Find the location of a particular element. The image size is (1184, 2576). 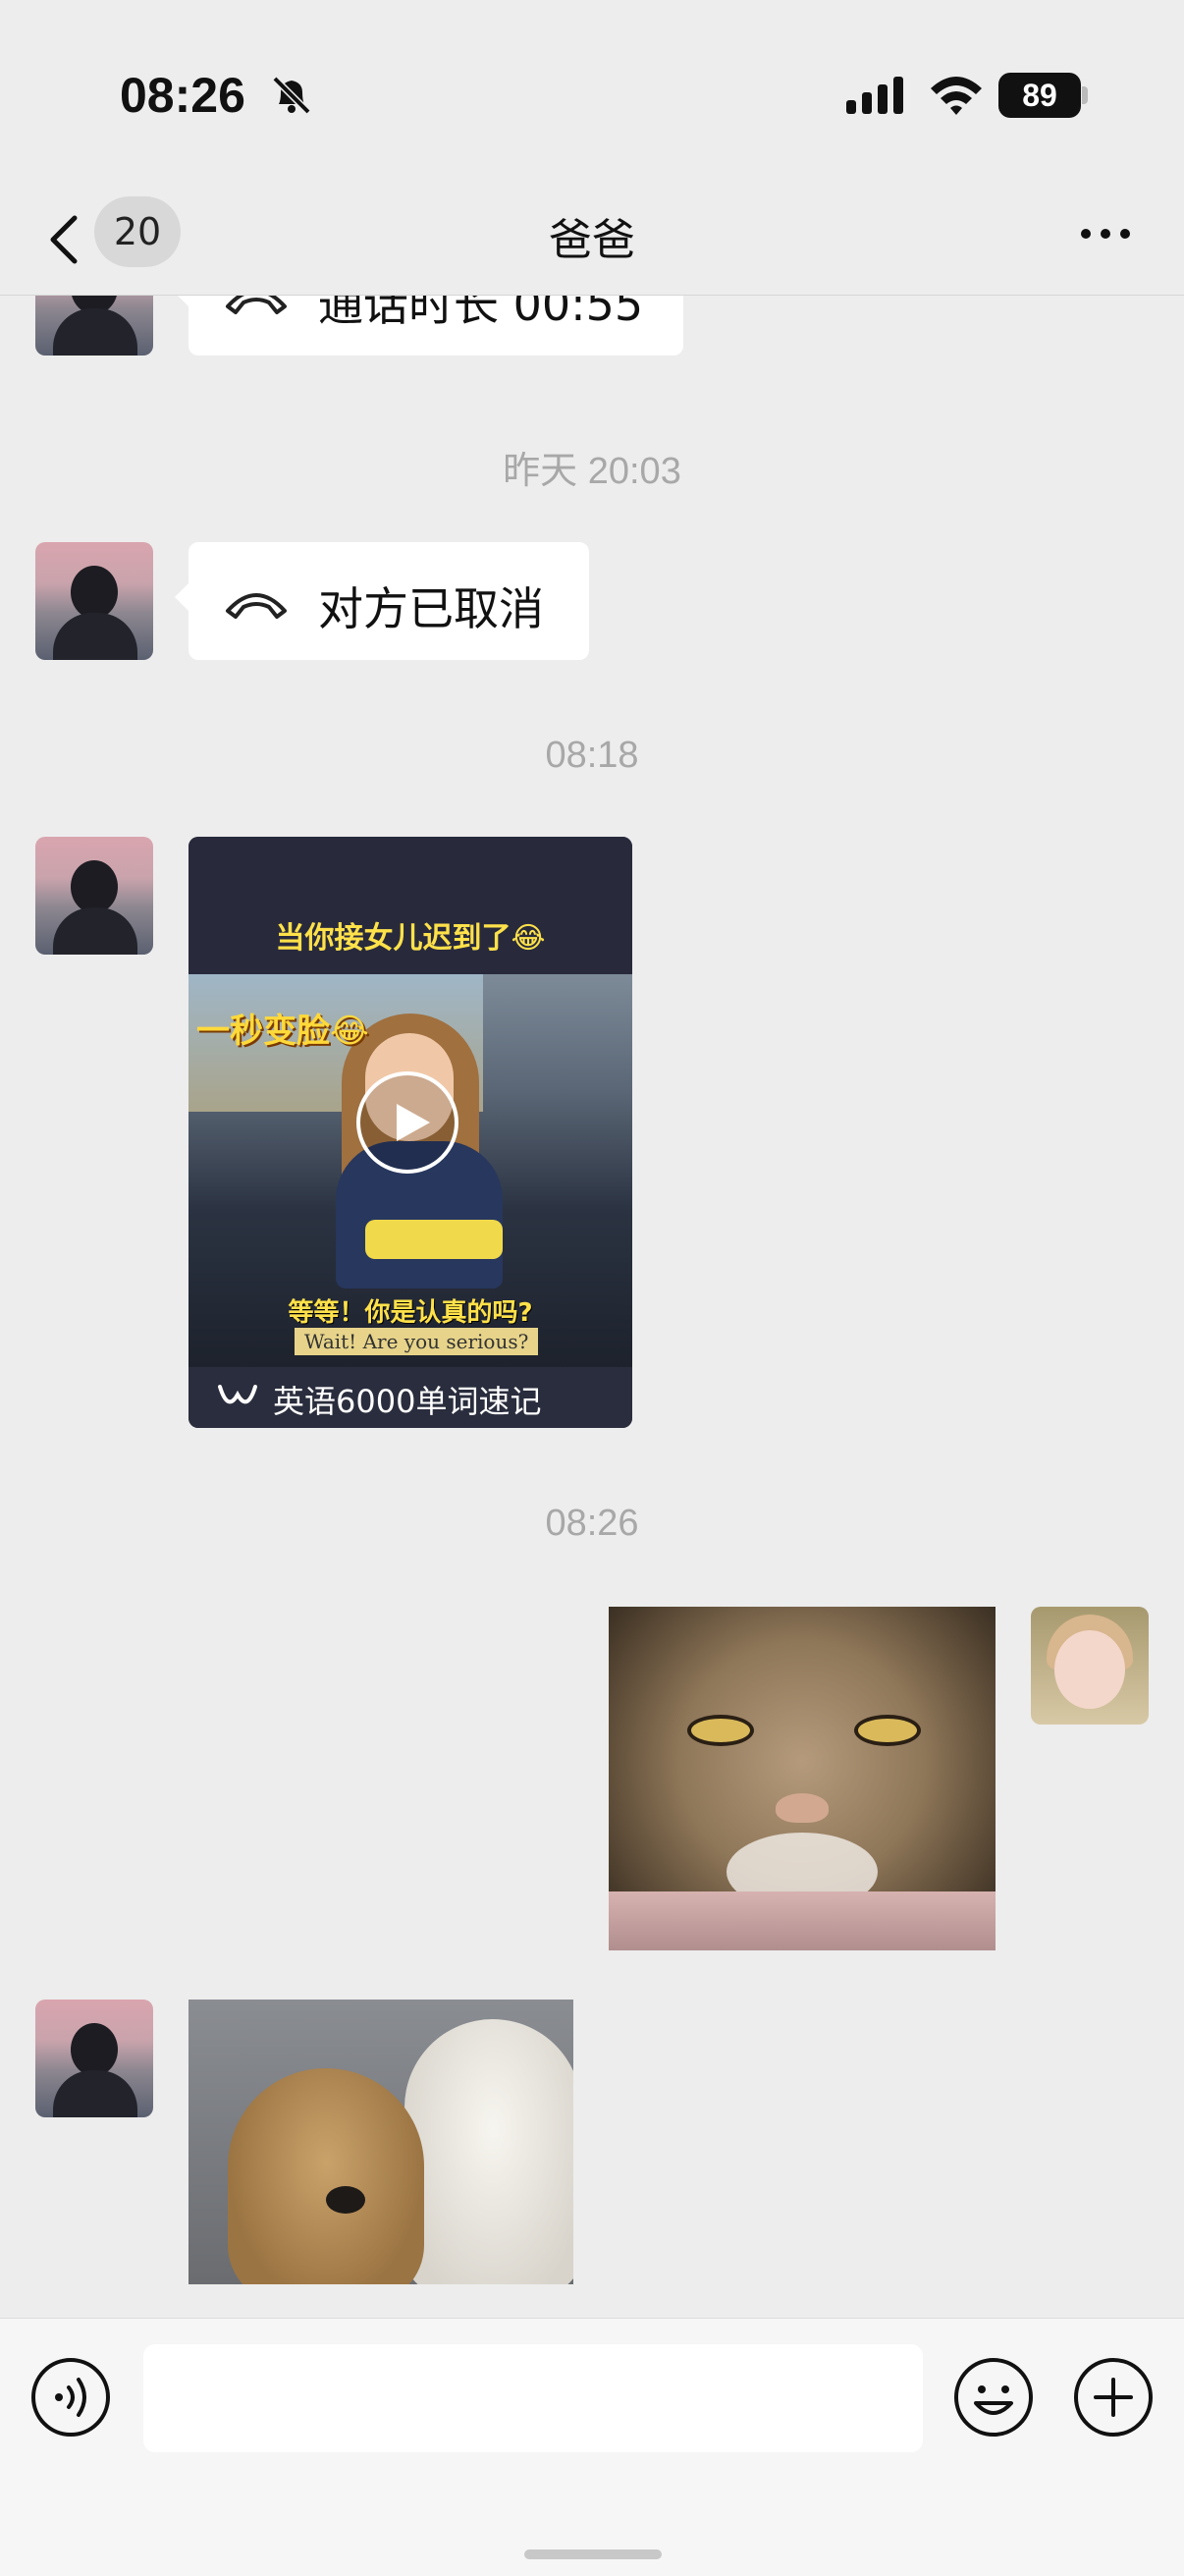

chat-title: 爸爸 is located at coordinates (592, 240).